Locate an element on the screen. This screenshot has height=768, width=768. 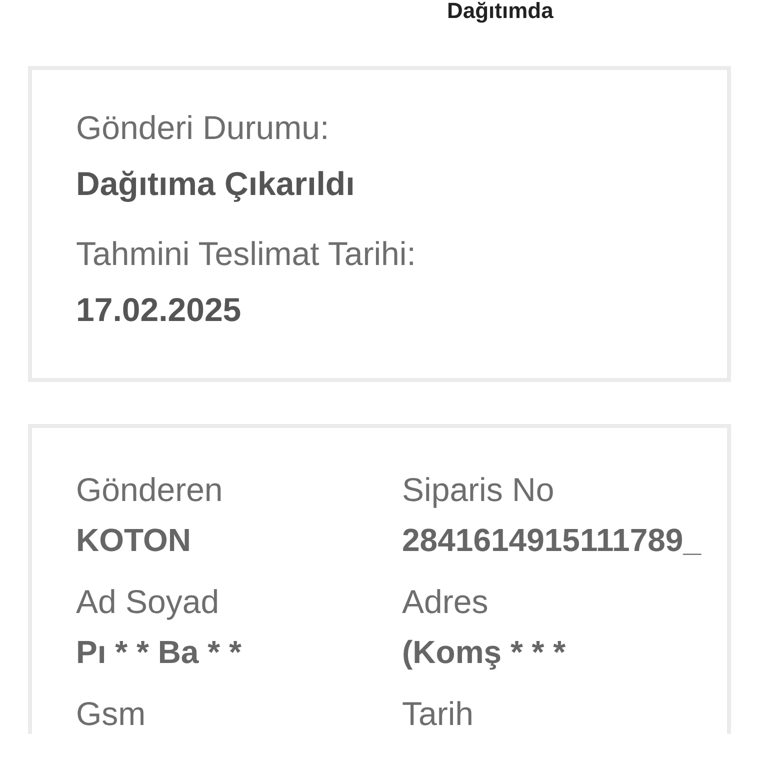
field-value: 2841614915111789_ is located at coordinates (552, 540).